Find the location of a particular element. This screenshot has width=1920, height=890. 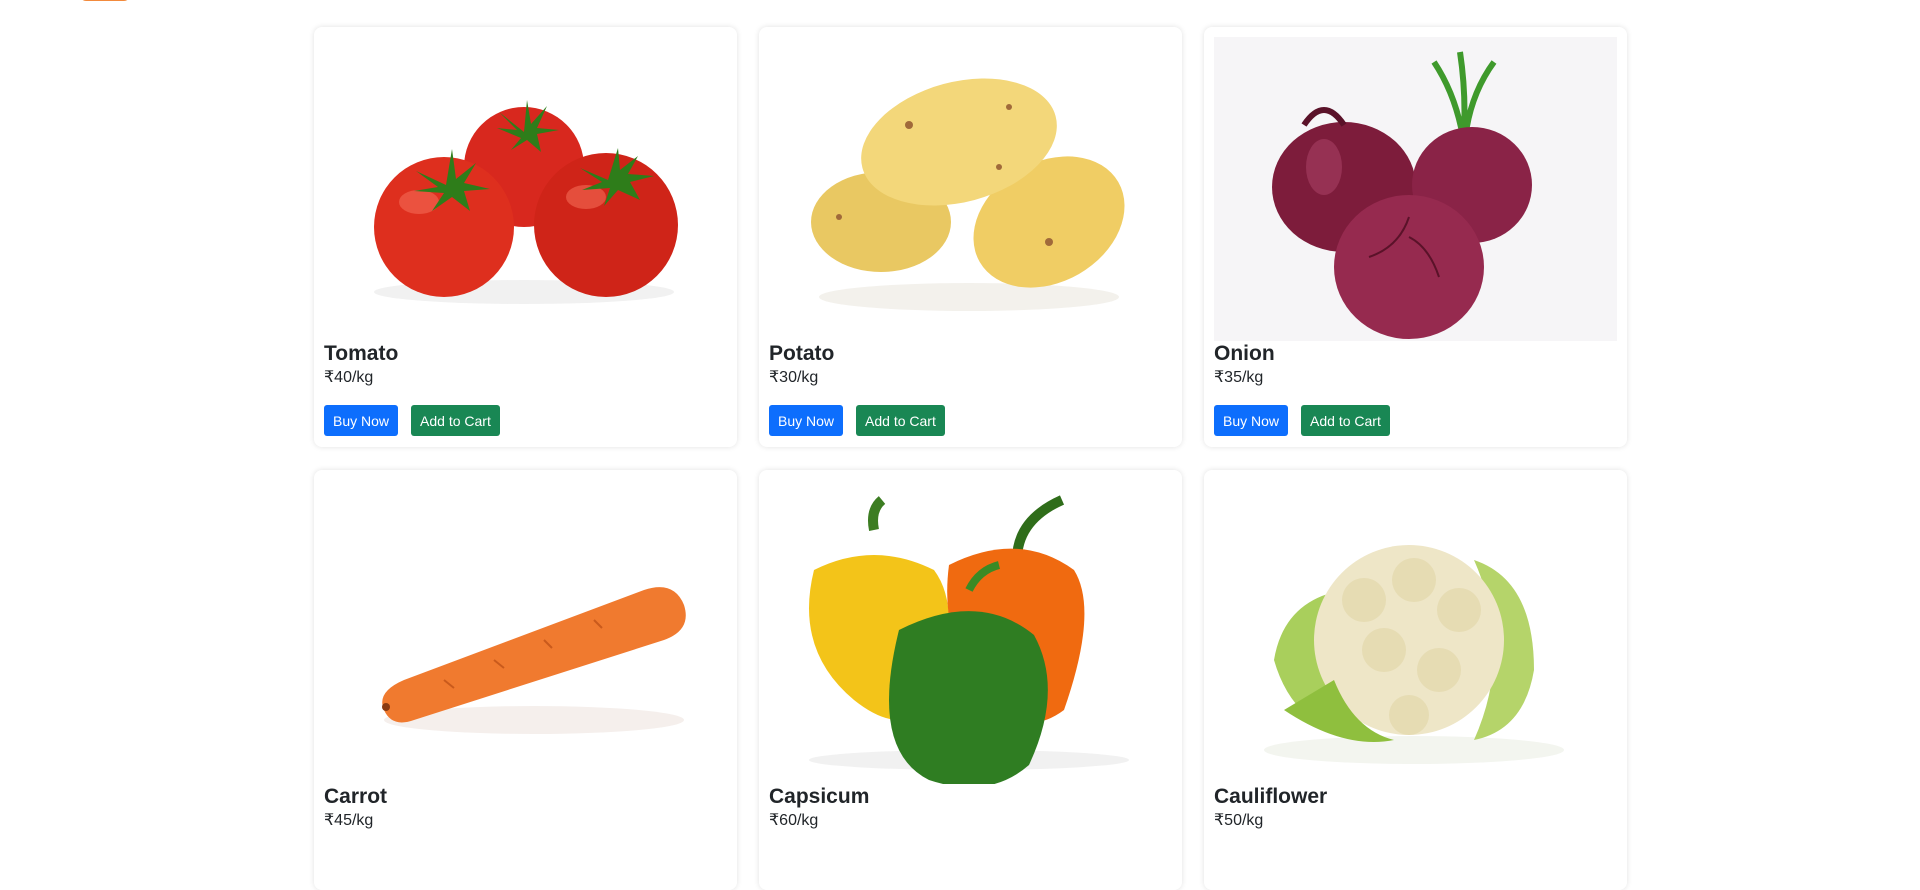

product-card-cauliflower: Cauliflower ₹50/kg is located at coordinates (1415, 680).